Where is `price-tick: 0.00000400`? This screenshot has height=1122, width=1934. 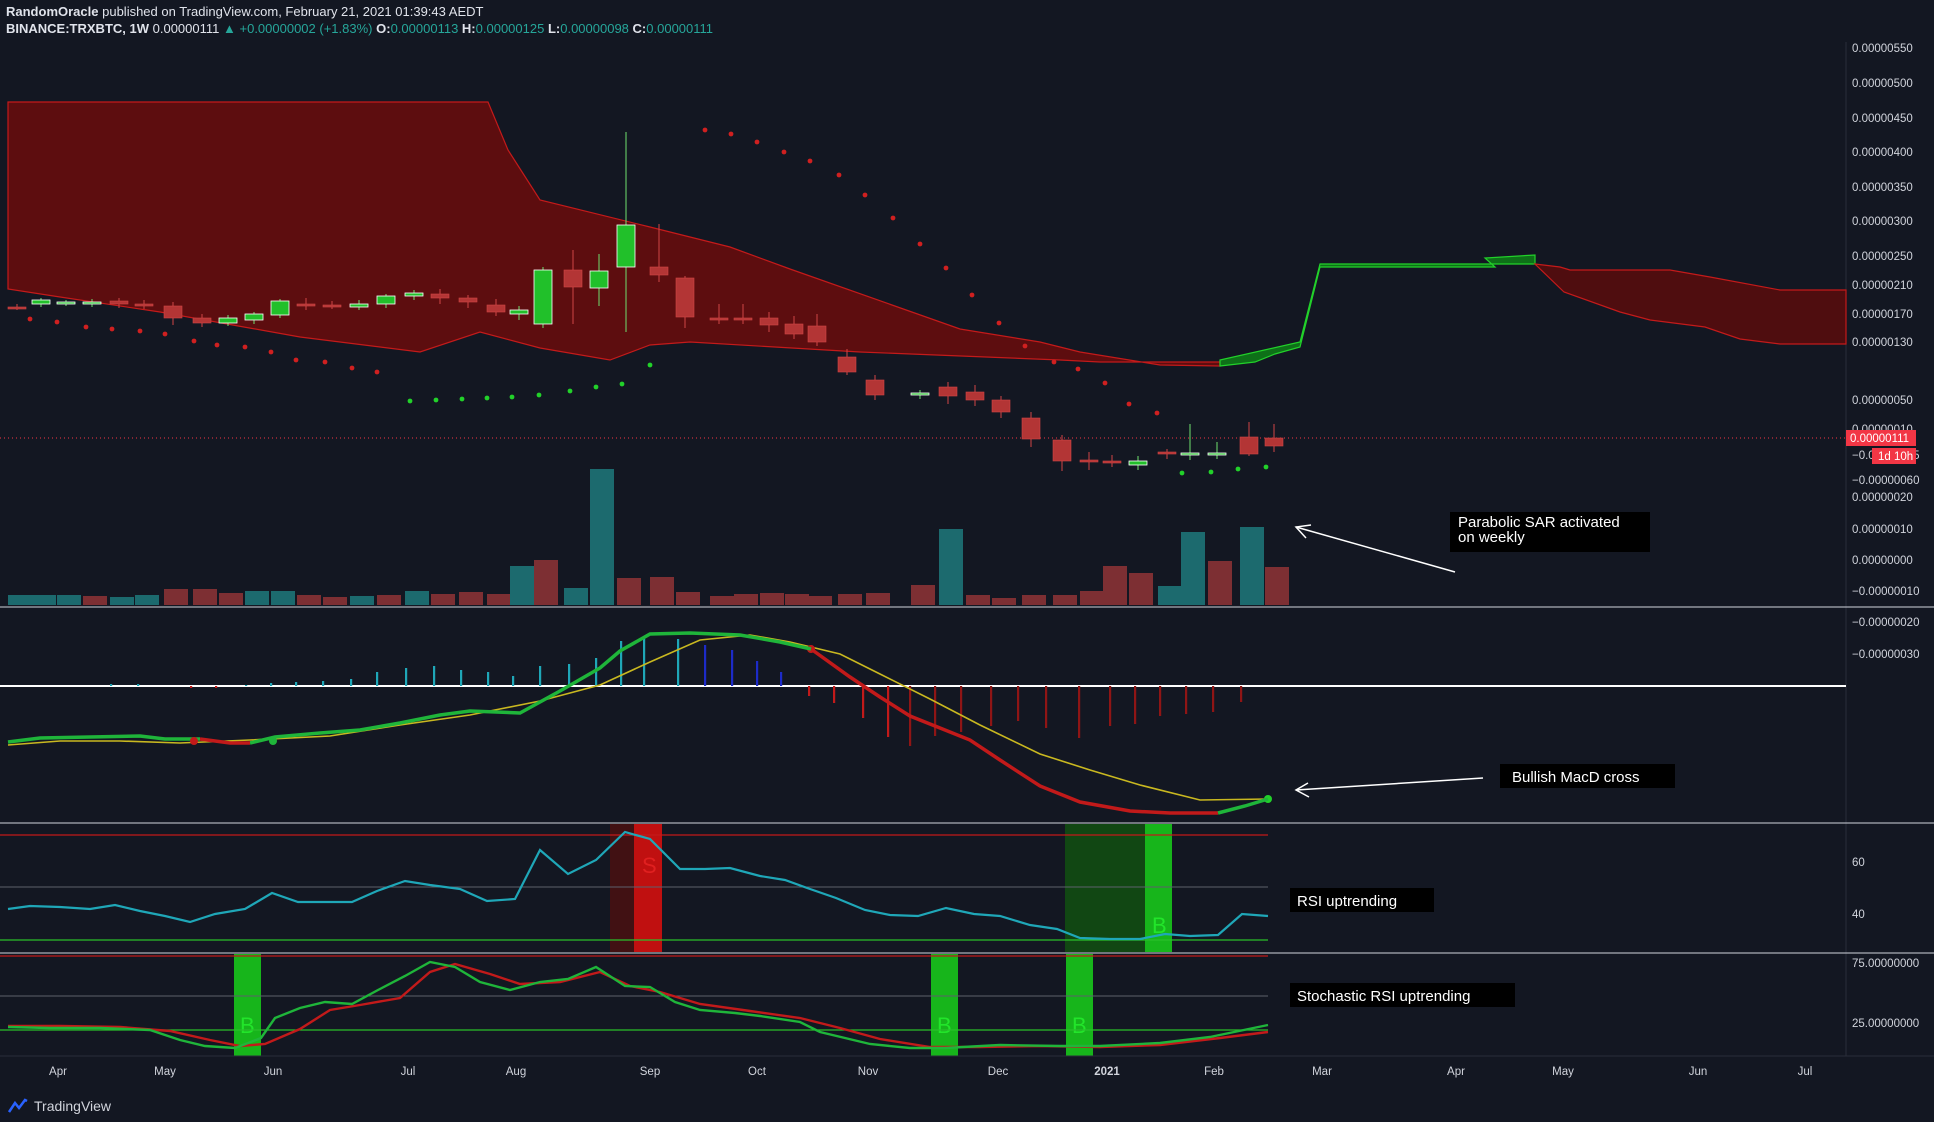 price-tick: 0.00000400 is located at coordinates (1882, 153).